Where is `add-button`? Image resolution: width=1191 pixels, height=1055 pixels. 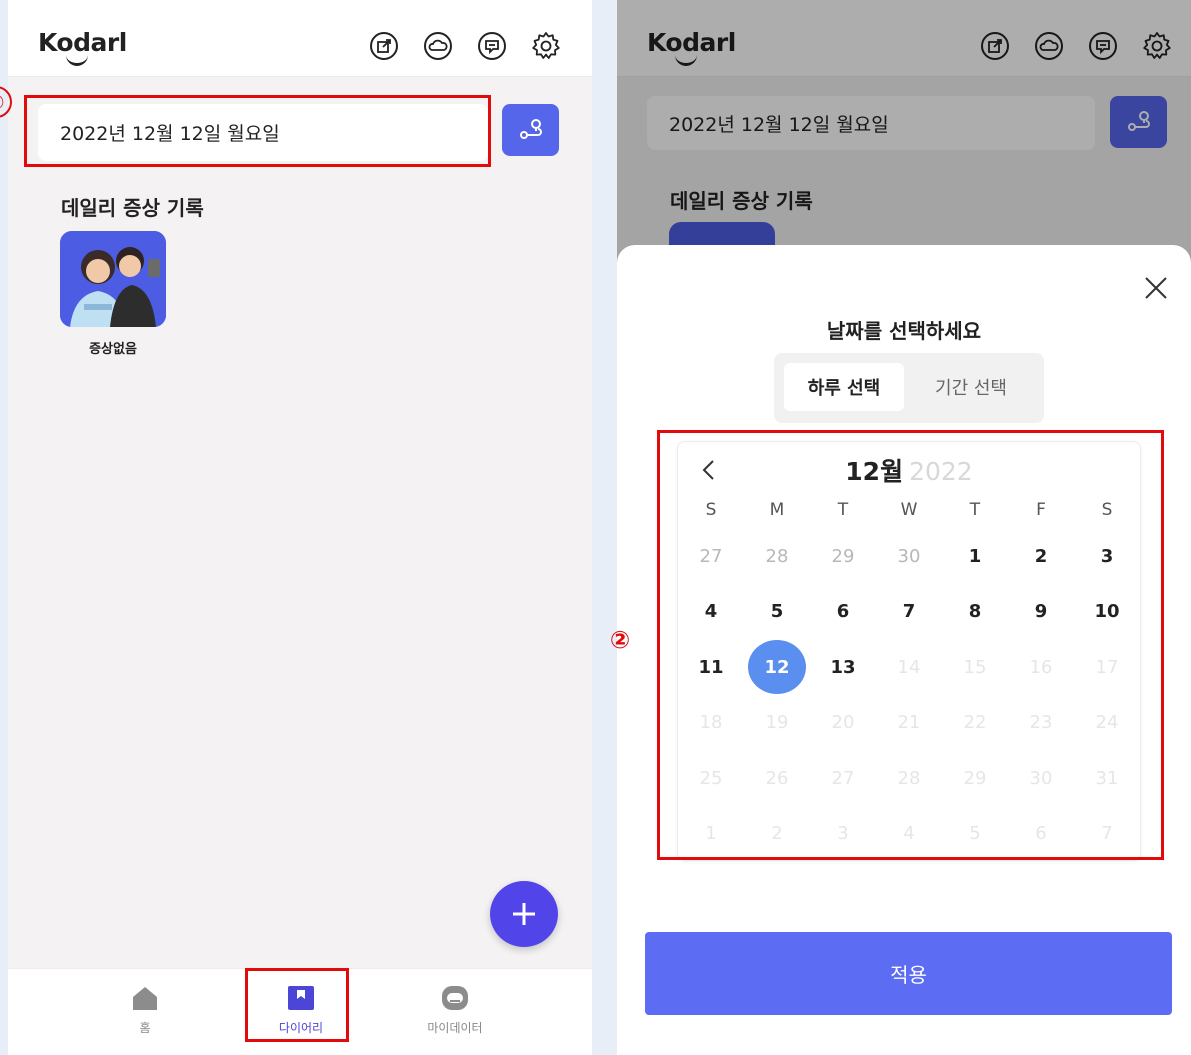 add-button is located at coordinates (524, 914).